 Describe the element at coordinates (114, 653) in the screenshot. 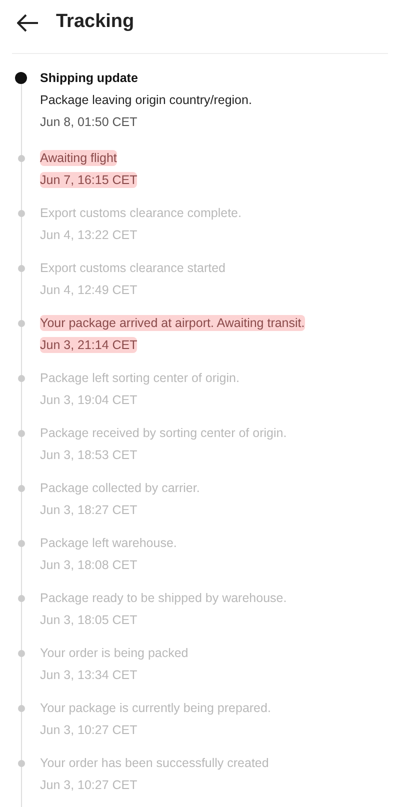

I see `event-title: Your order is being packed` at that location.